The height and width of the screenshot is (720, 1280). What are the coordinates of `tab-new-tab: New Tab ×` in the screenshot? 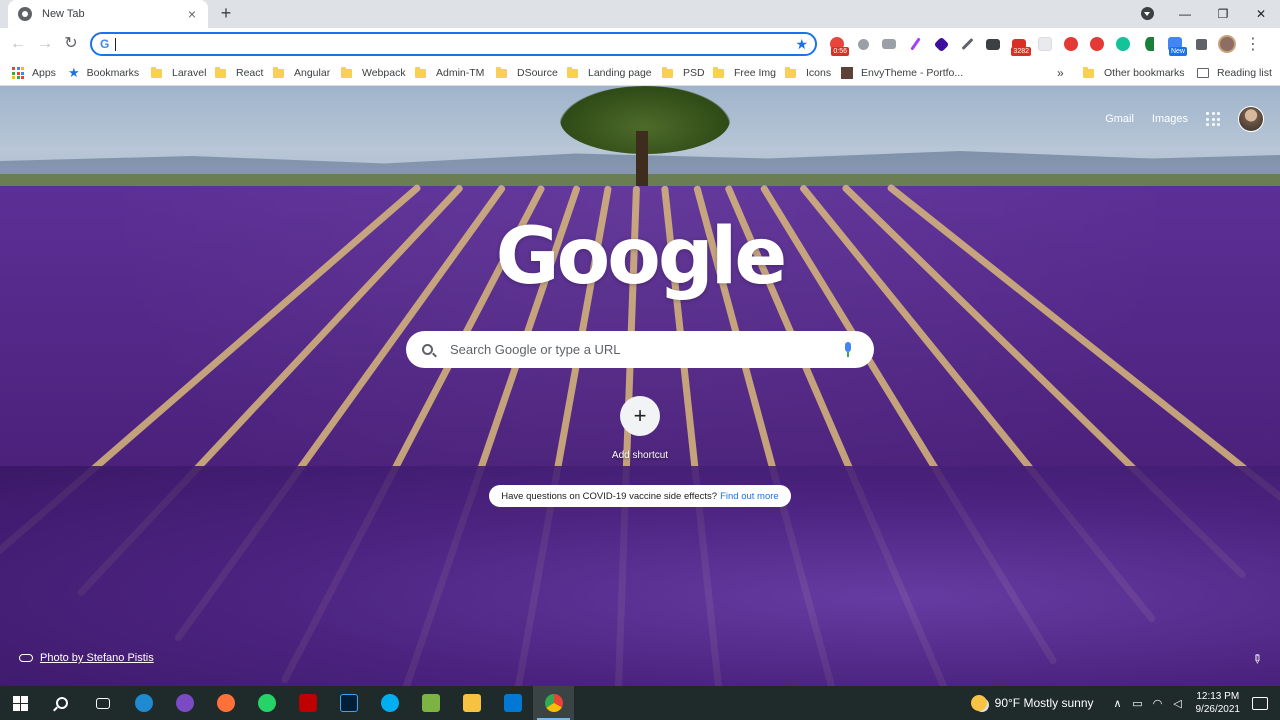 It's located at (108, 14).